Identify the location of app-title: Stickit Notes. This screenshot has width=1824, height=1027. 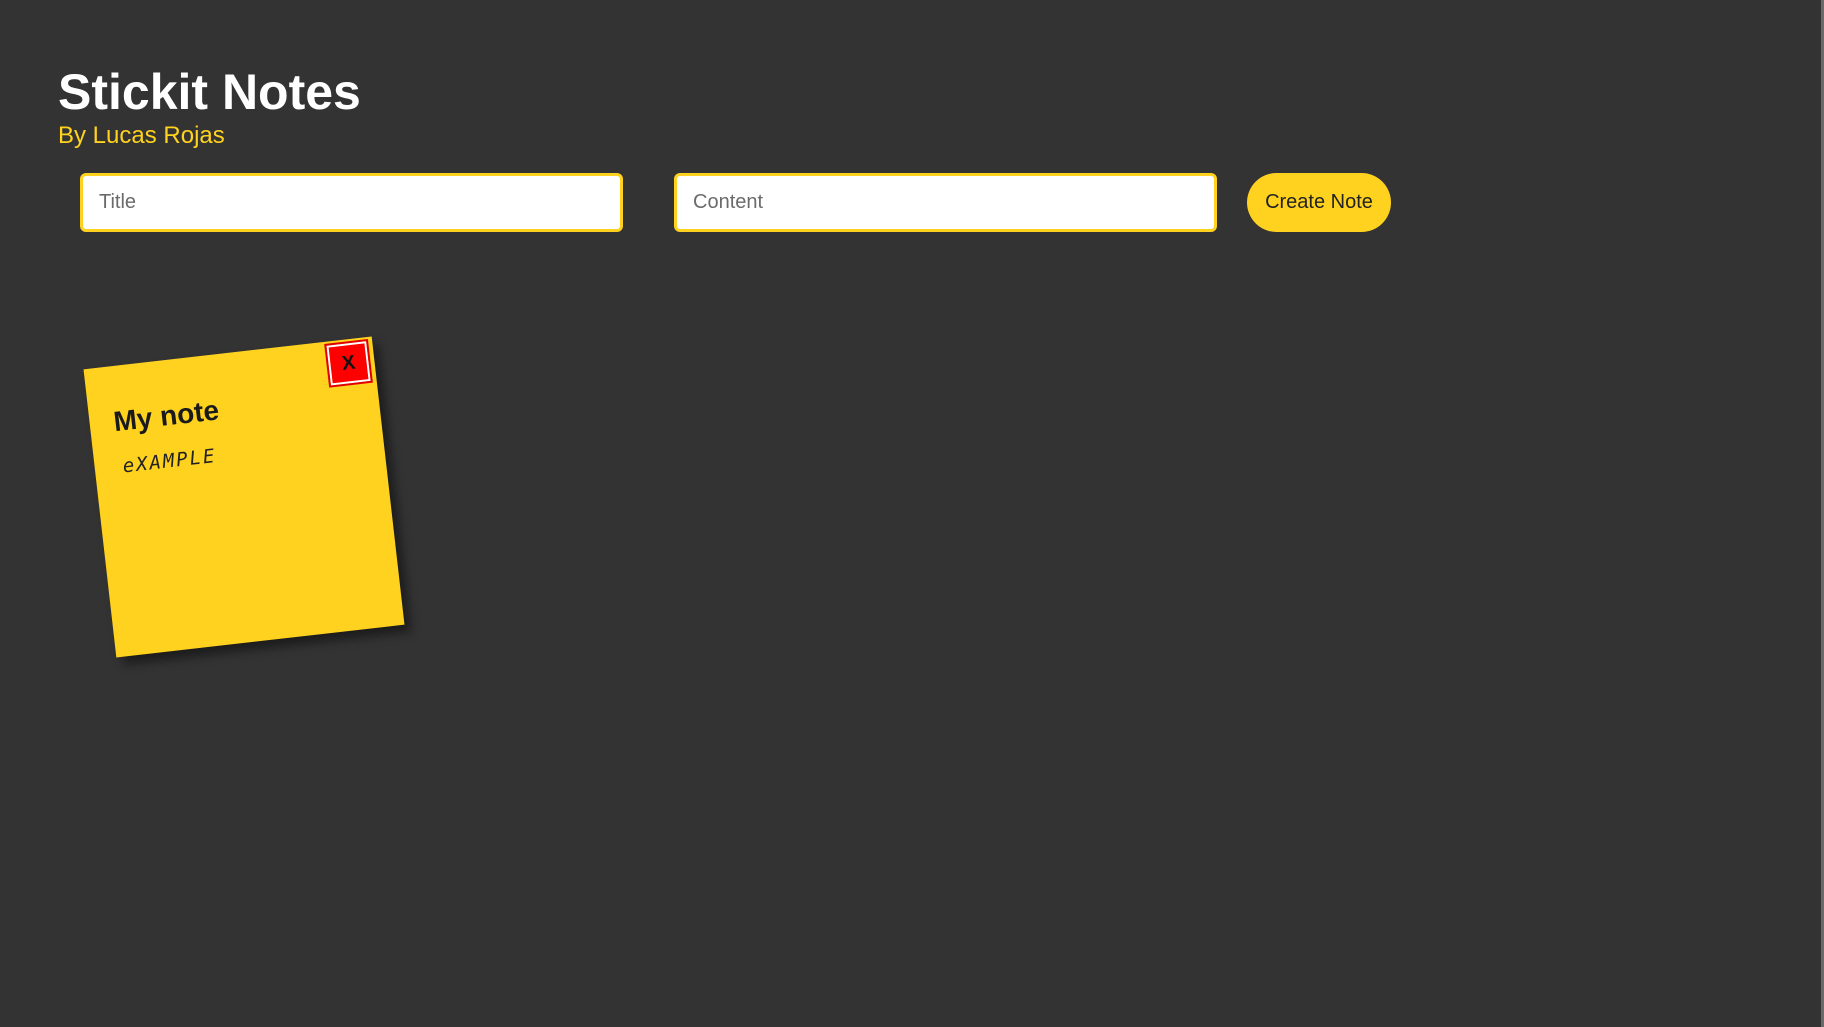
(209, 92).